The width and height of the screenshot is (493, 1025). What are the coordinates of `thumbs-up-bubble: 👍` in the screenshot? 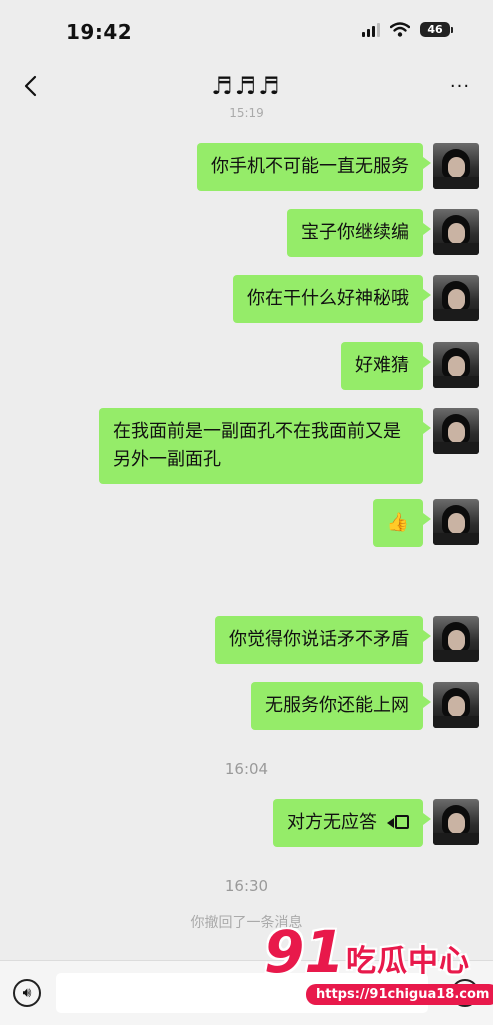 It's located at (402, 523).